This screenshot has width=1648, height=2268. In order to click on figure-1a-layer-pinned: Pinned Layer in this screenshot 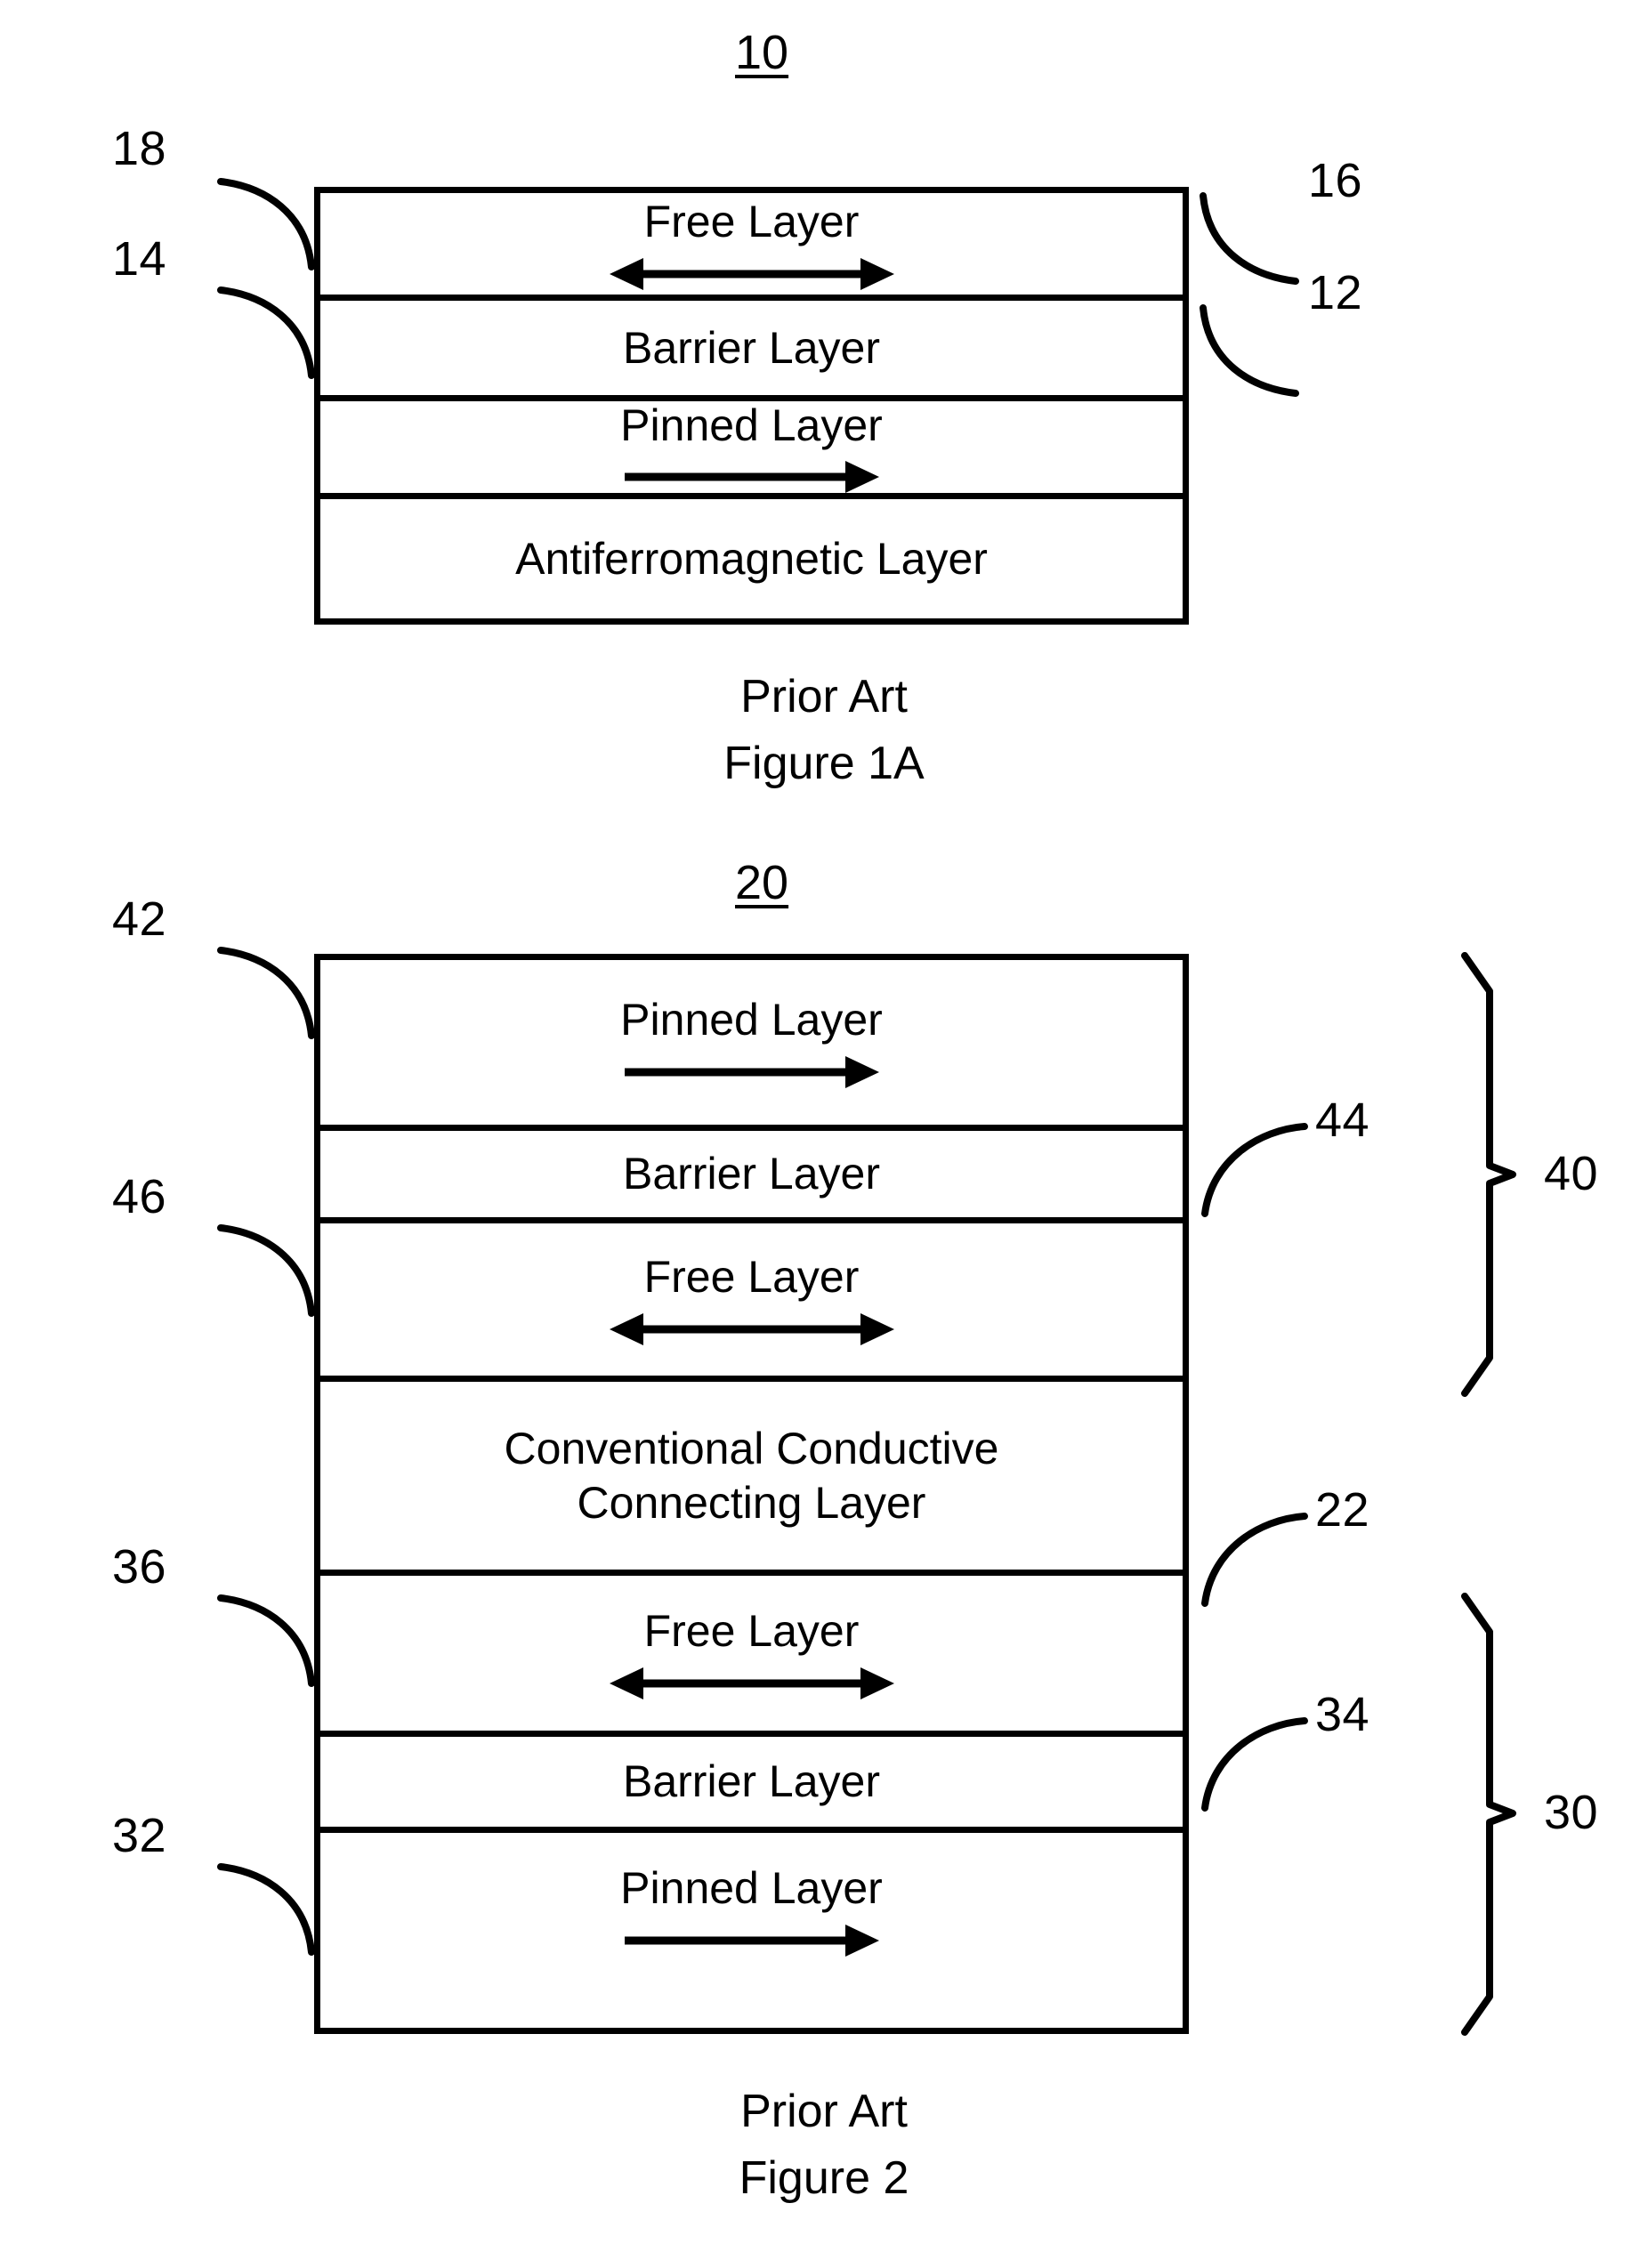, I will do `click(752, 444)`.